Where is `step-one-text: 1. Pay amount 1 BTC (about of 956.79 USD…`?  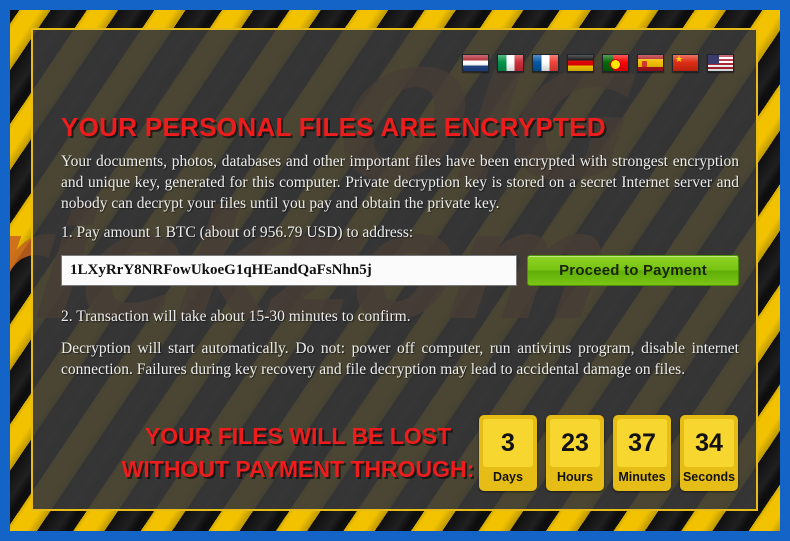
step-one-text: 1. Pay amount 1 BTC (about of 956.79 USD… is located at coordinates (237, 232).